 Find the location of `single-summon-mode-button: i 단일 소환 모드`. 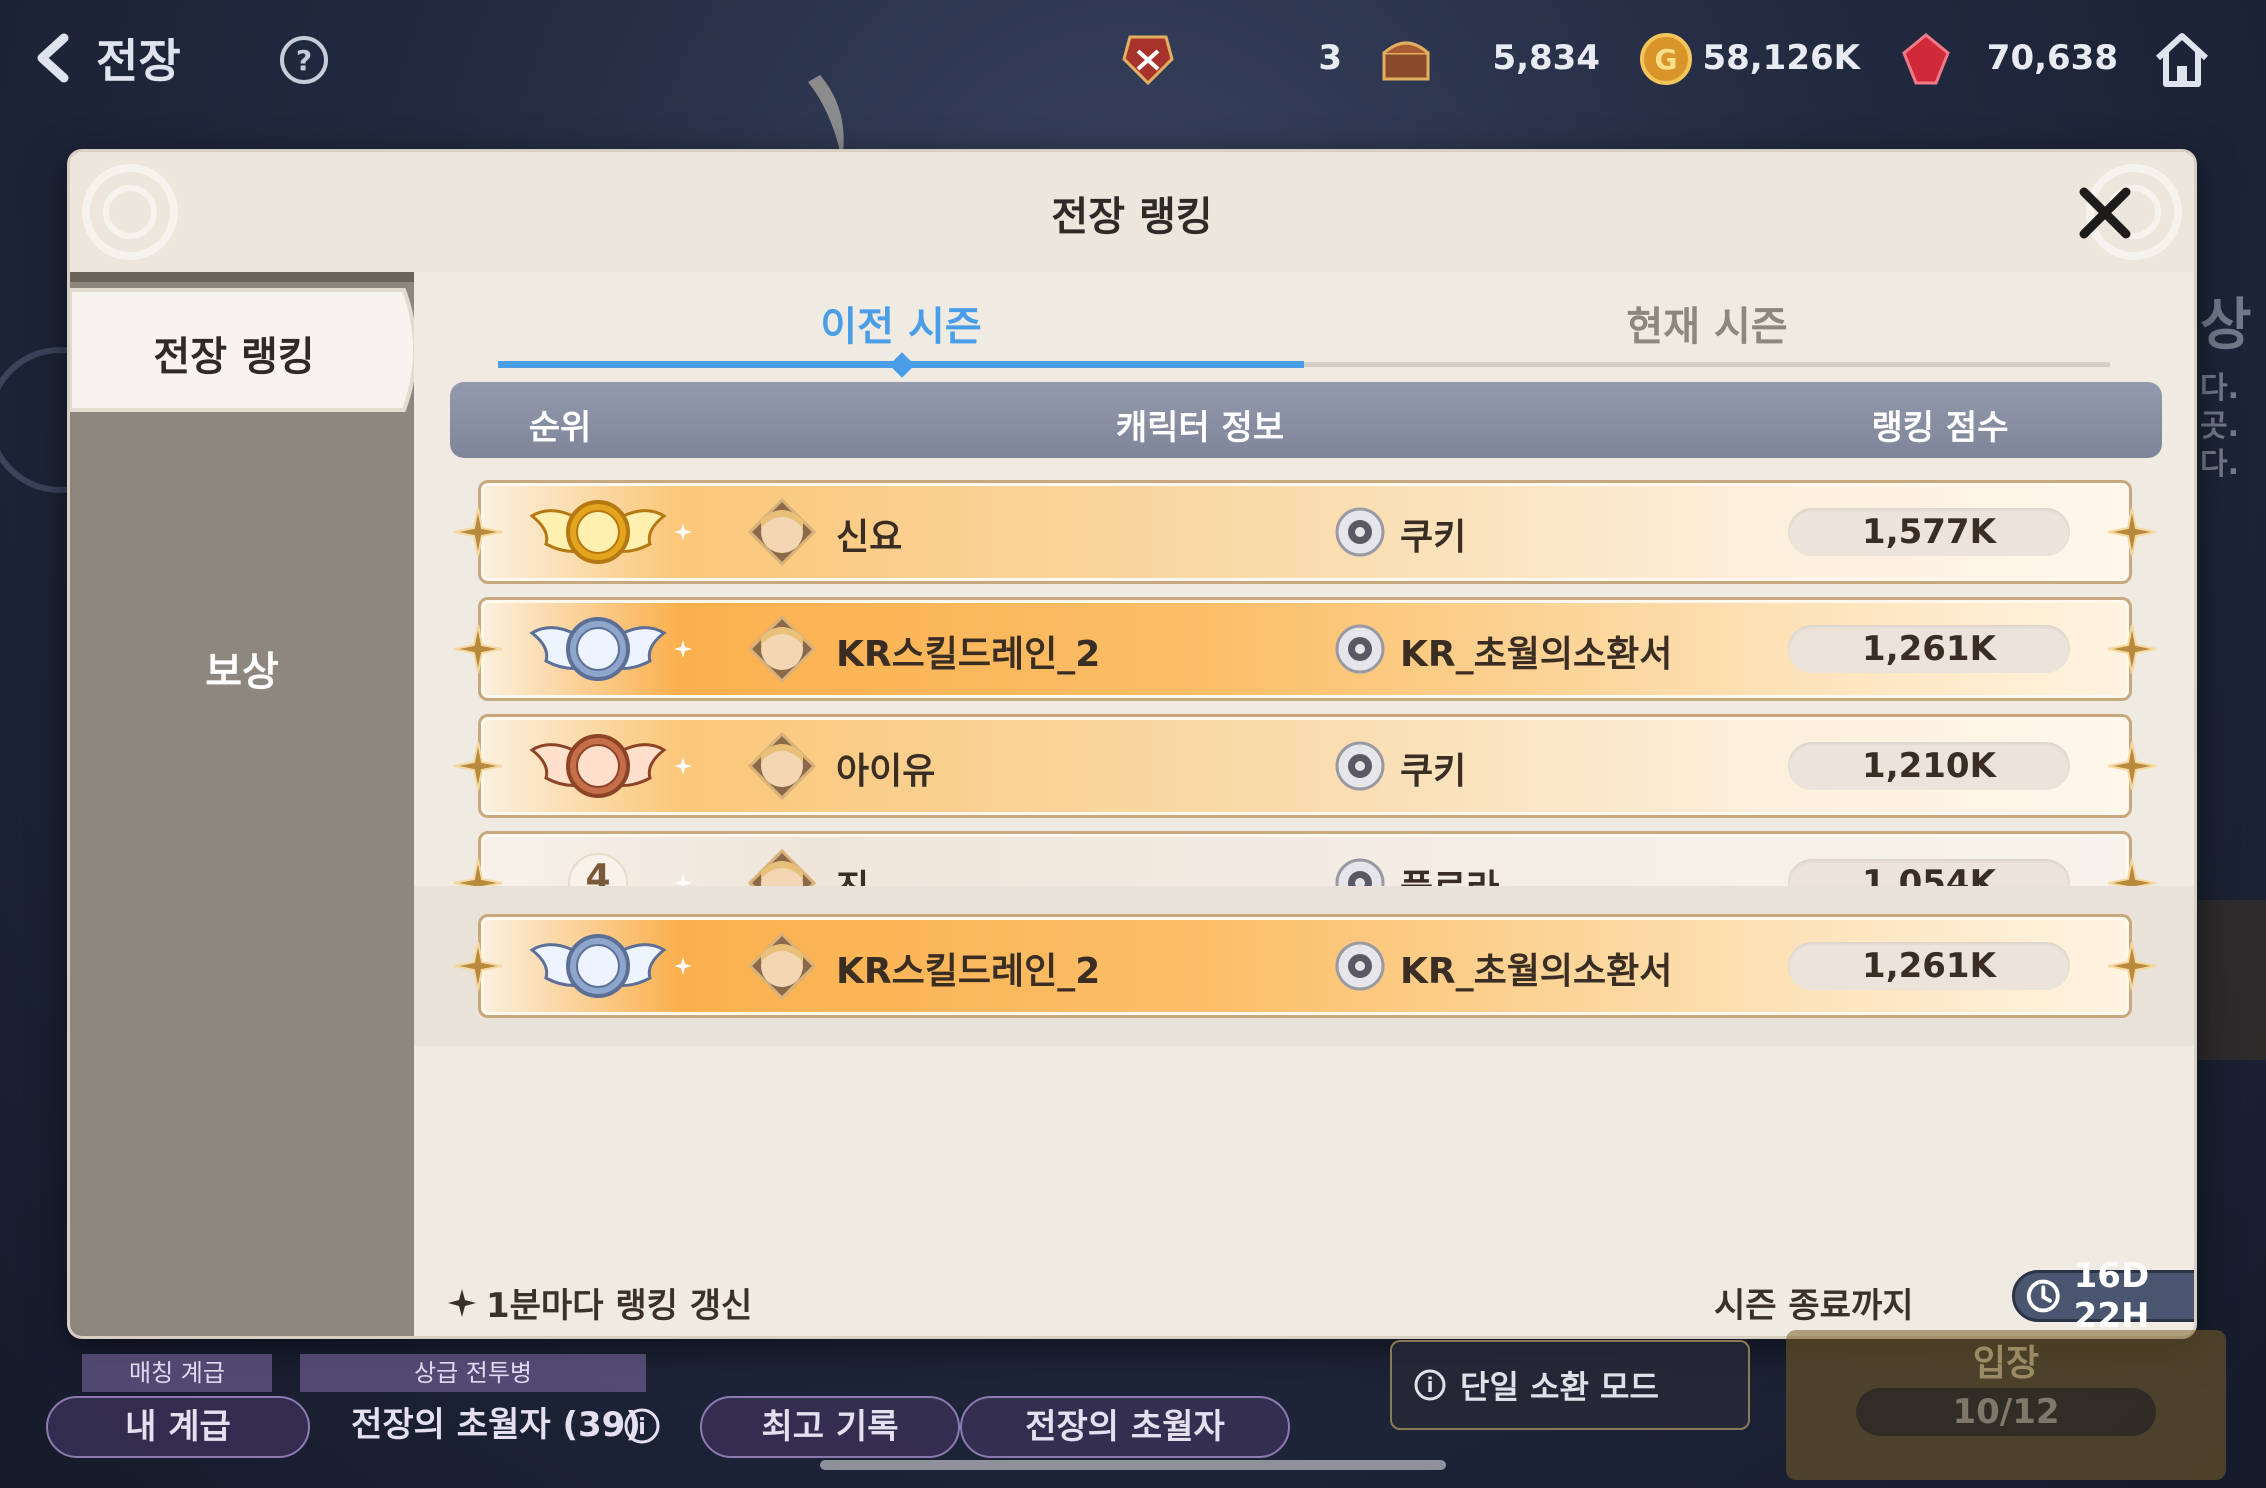

single-summon-mode-button: i 단일 소환 모드 is located at coordinates (1570, 1385).